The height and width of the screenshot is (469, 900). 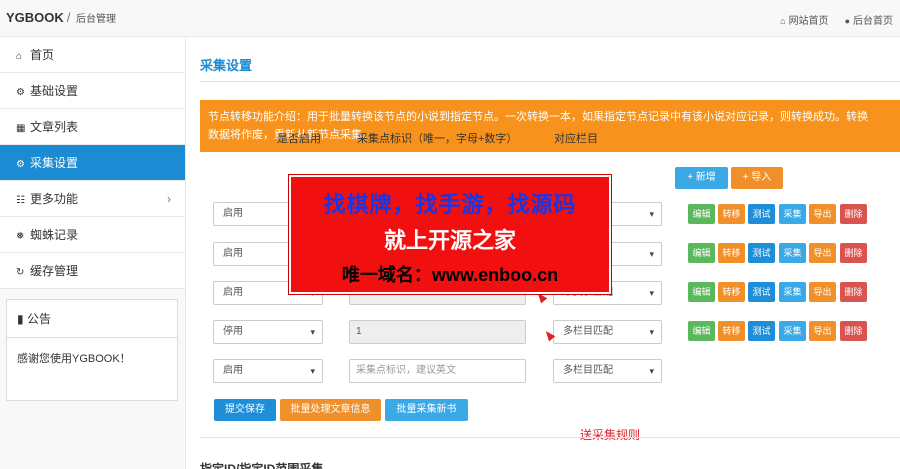 What do you see at coordinates (701, 178) in the screenshot?
I see `add-button: + 新增` at bounding box center [701, 178].